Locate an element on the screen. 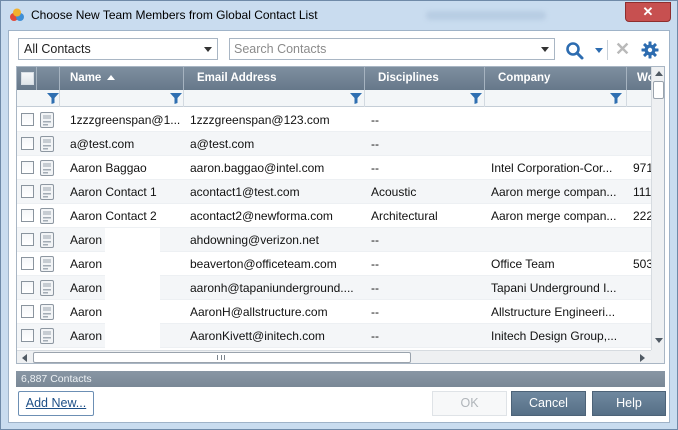 Image resolution: width=678 pixels, height=430 pixels. search-icon is located at coordinates (575, 51).